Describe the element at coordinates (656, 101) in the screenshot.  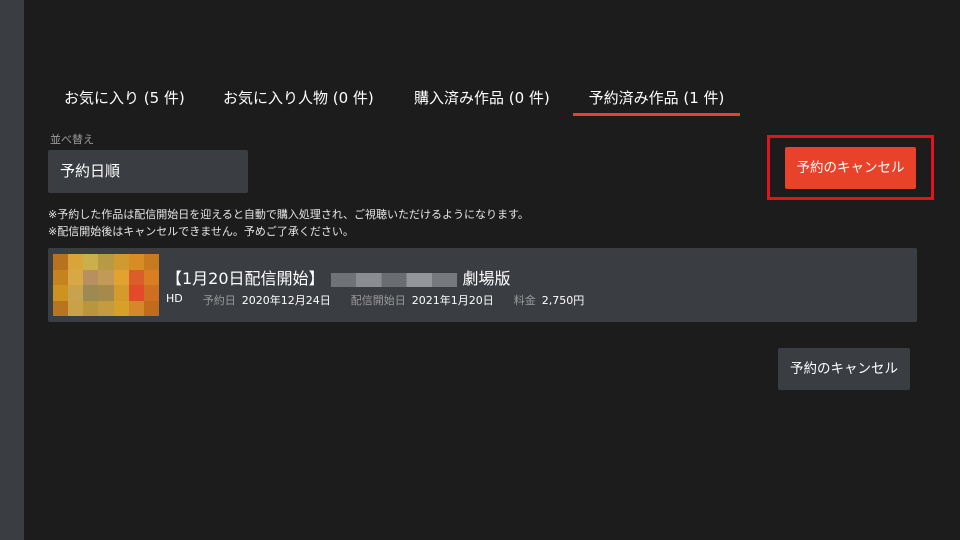
I see `tab-reserved: 予約済み作品 (1 件)` at that location.